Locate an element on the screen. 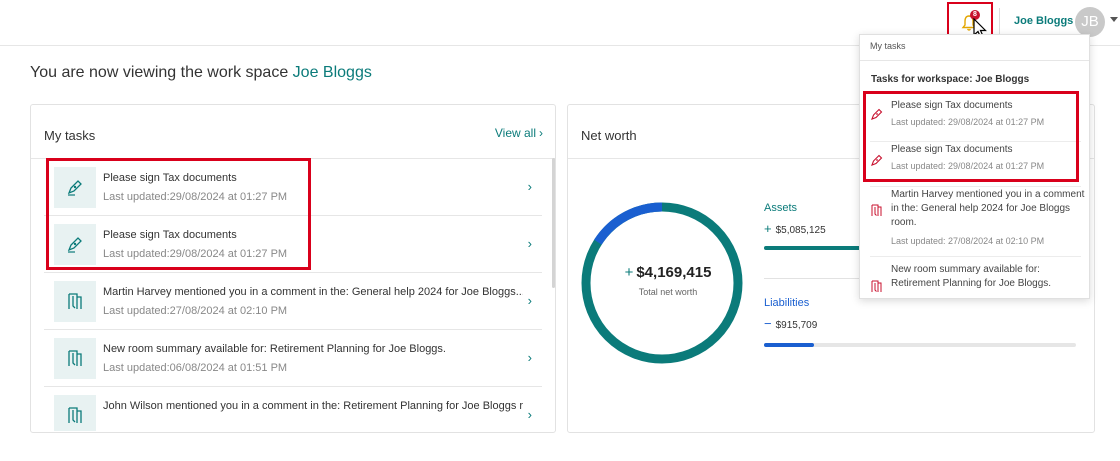 The width and height of the screenshot is (1120, 461). net-worth-total-label: Total net worth is located at coordinates (668, 292).